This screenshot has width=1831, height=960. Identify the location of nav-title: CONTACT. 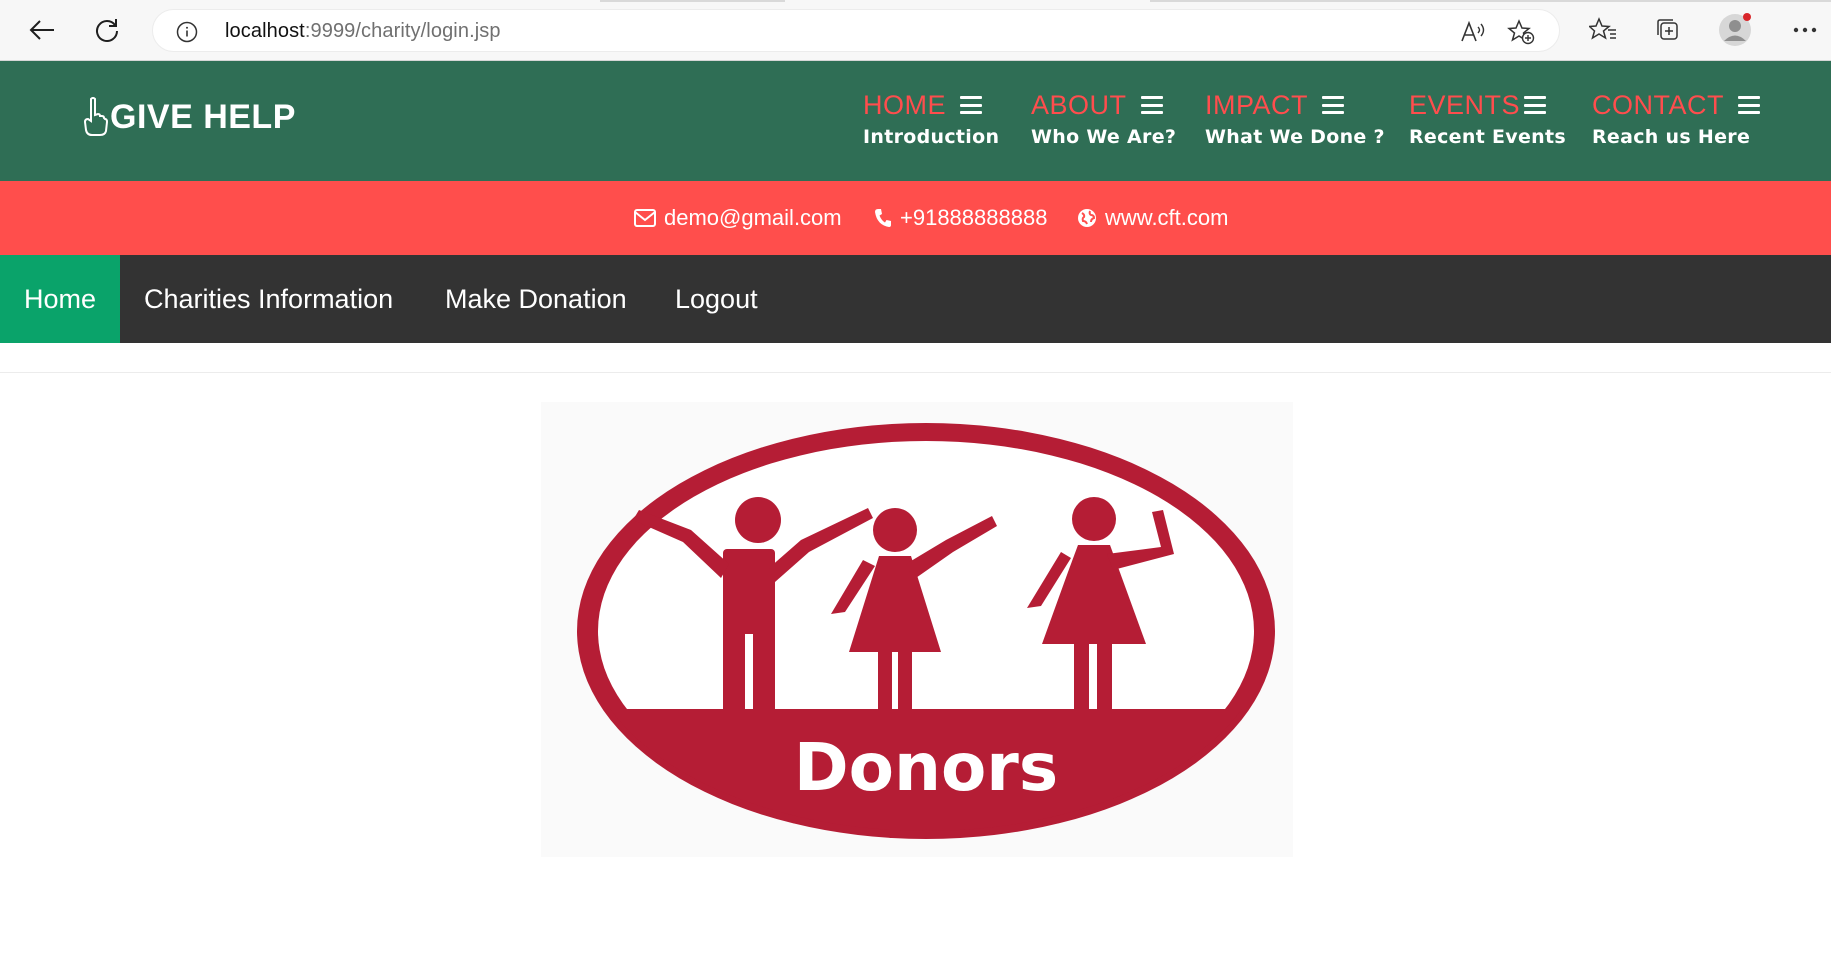
(1658, 104).